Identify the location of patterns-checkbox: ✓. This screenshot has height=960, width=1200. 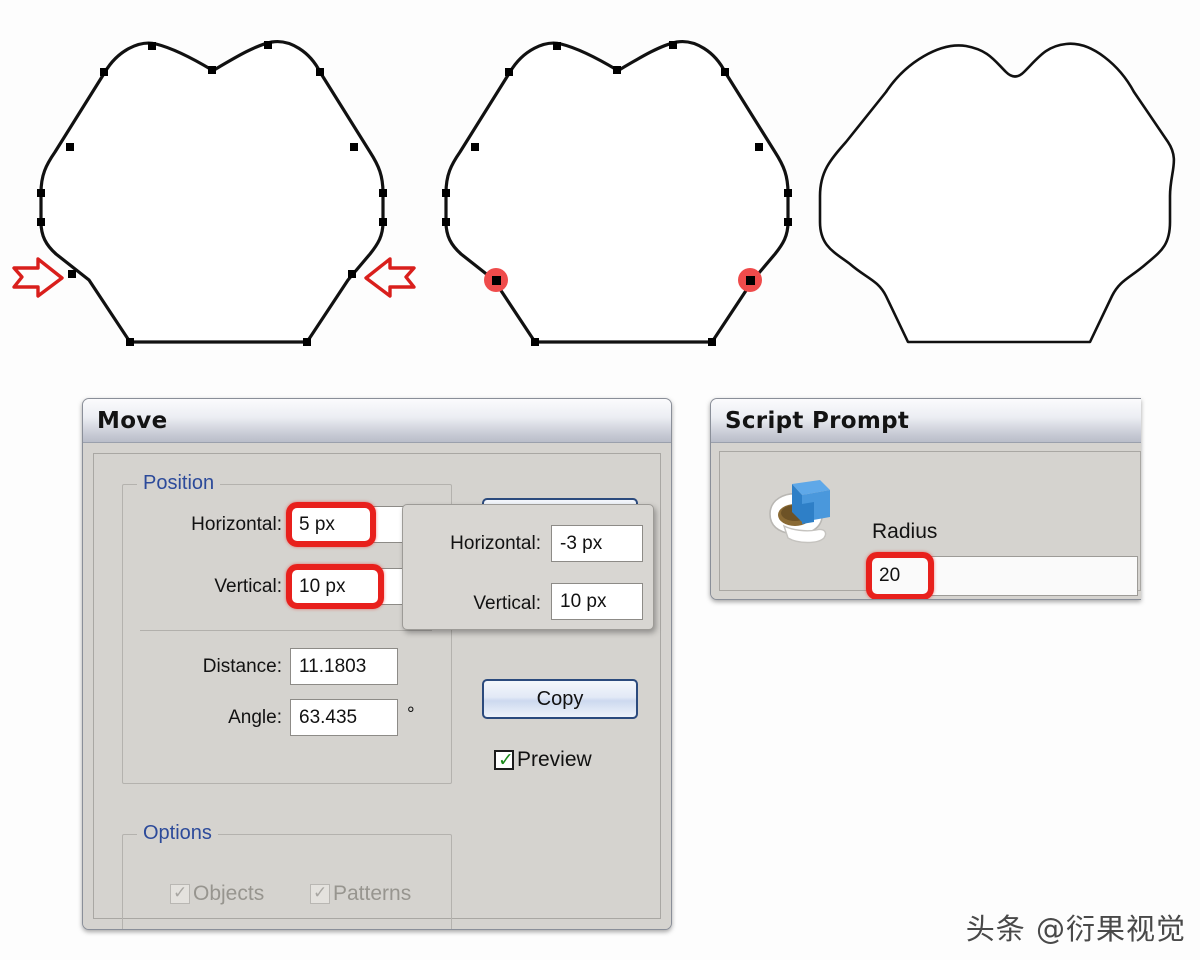
(320, 893).